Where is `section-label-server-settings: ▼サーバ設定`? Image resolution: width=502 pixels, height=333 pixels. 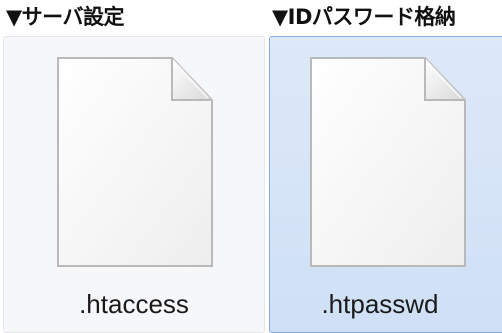 section-label-server-settings: ▼サーバ設定 is located at coordinates (65, 17).